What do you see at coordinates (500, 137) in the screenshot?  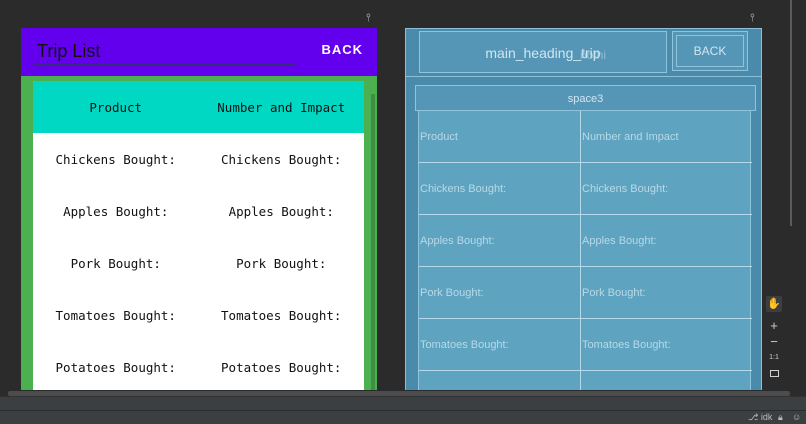 I see `blueprint-table-cell: Product` at bounding box center [500, 137].